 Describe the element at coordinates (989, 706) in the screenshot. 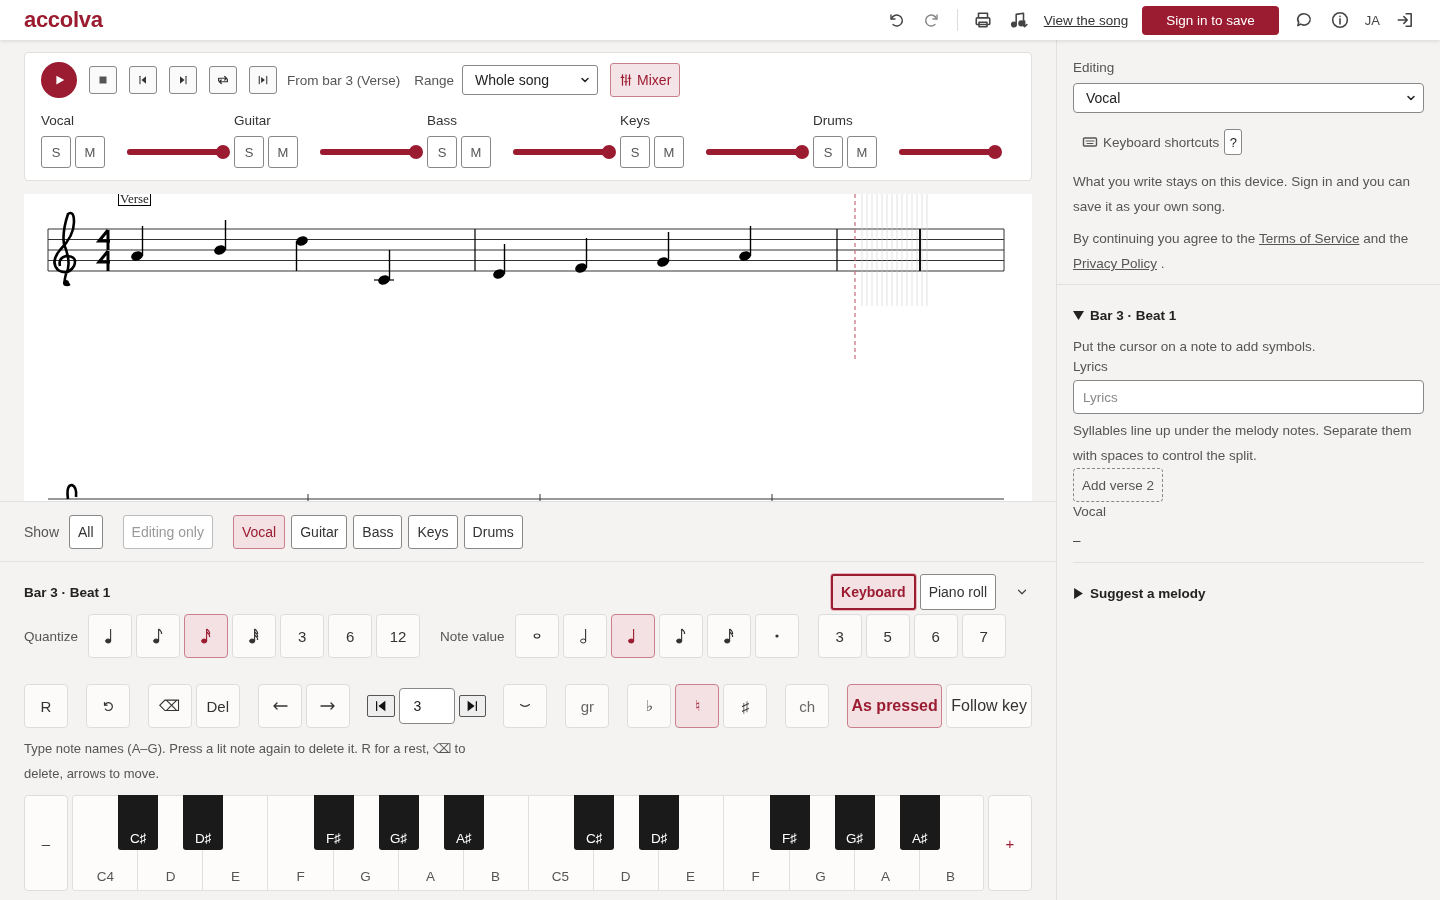

I see `spelling-button: Follow key` at that location.